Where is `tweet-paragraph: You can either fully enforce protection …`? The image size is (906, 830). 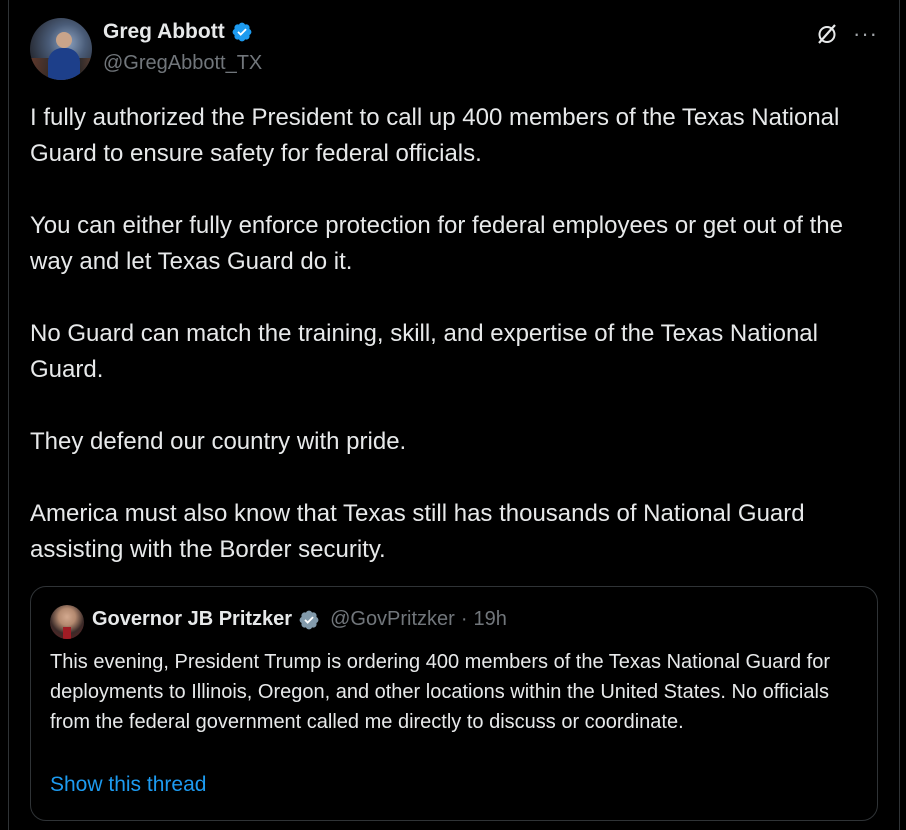
tweet-paragraph: You can either fully enforce protection … is located at coordinates (436, 243).